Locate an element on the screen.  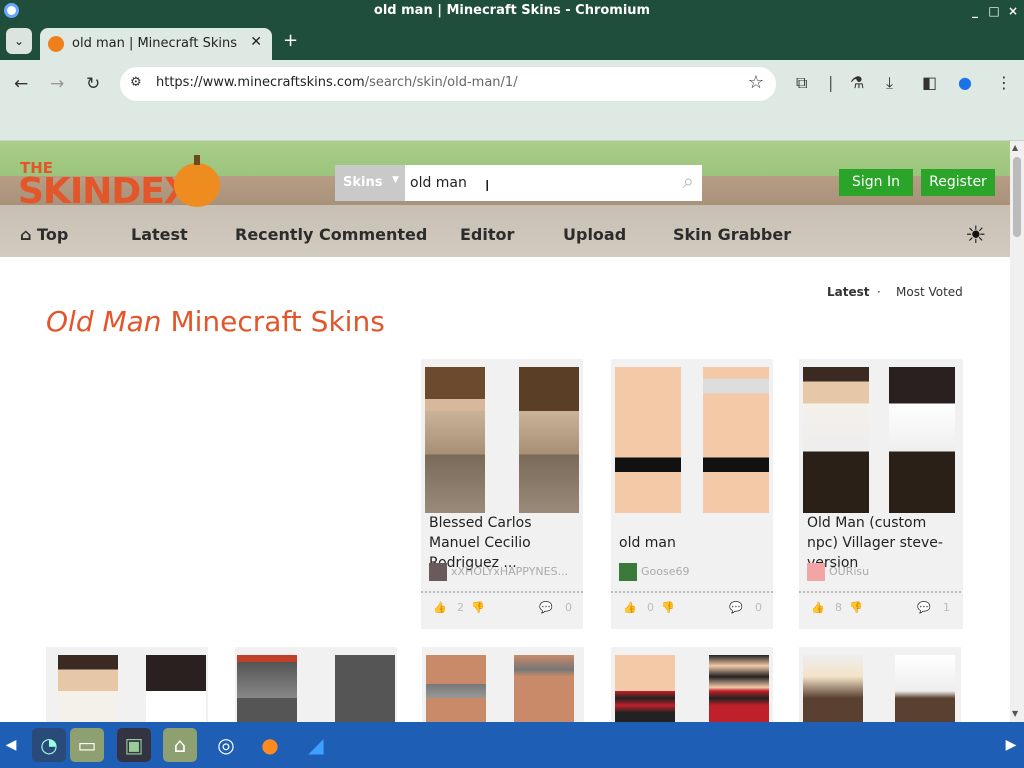
reload-icon: ↻ is located at coordinates (93, 84).